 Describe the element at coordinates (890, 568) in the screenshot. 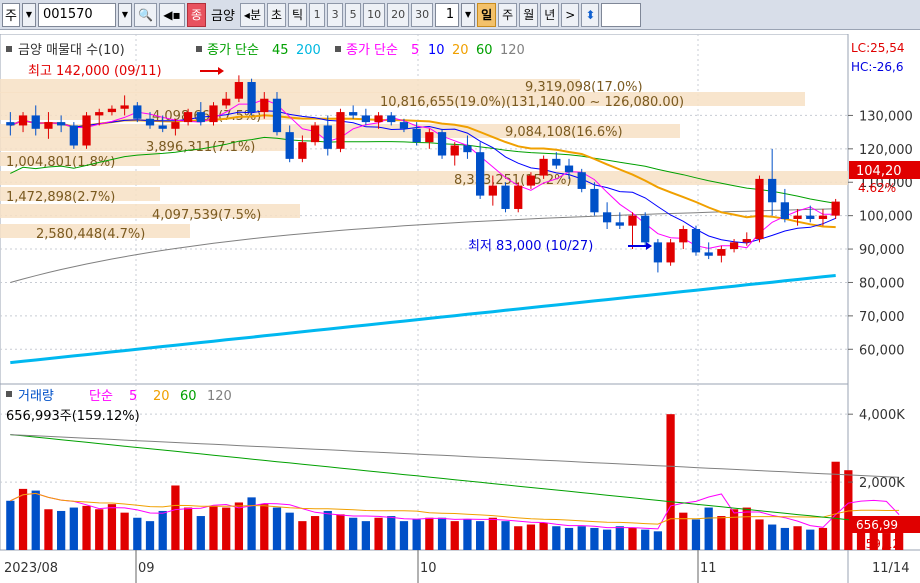

I see `time-tick-label: 11/14` at that location.